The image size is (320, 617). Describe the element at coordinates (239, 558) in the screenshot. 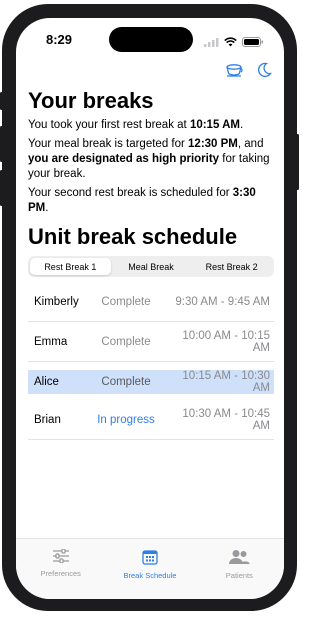

I see `people-icon` at that location.